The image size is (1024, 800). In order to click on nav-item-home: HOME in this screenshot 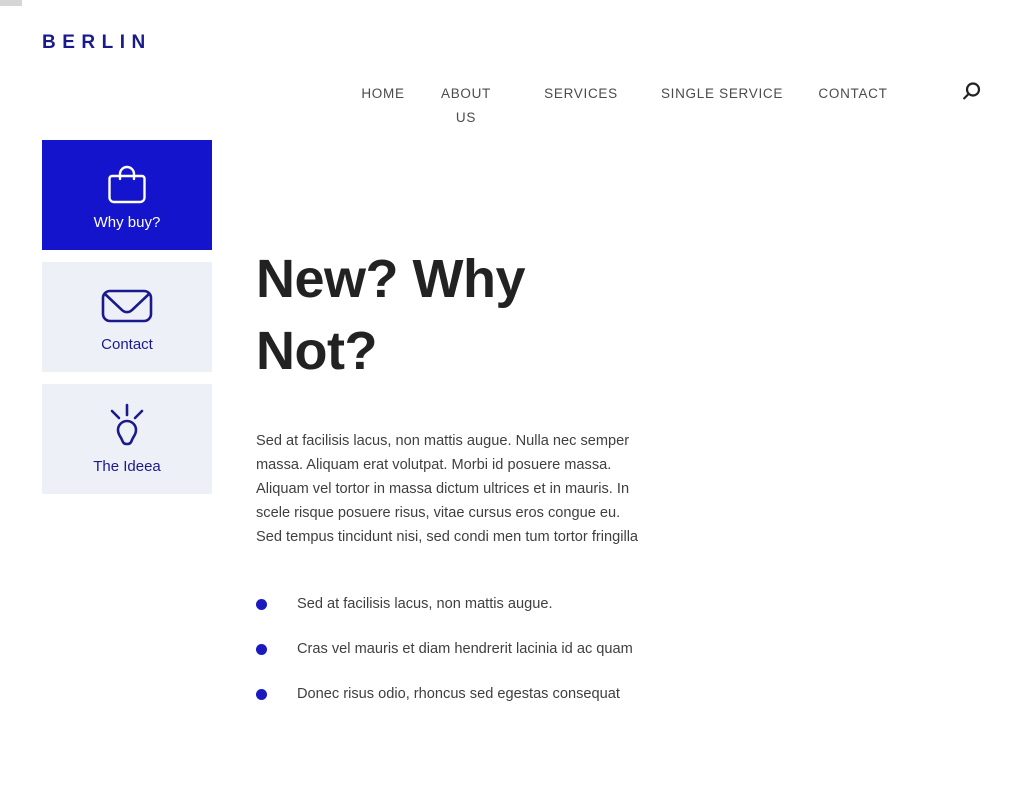, I will do `click(383, 94)`.